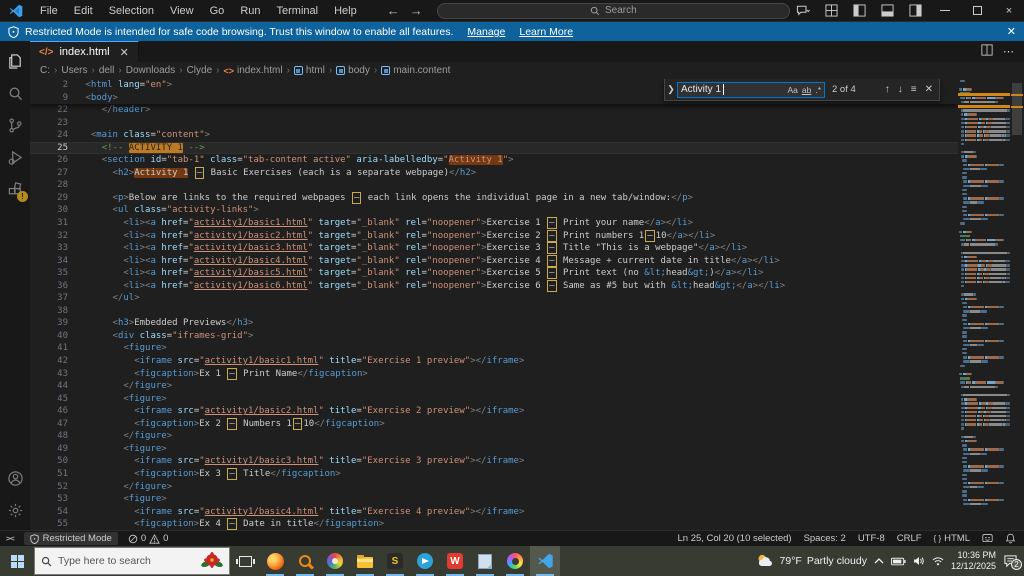  I want to click on taskbar-app-vs-code, so click(545, 561).